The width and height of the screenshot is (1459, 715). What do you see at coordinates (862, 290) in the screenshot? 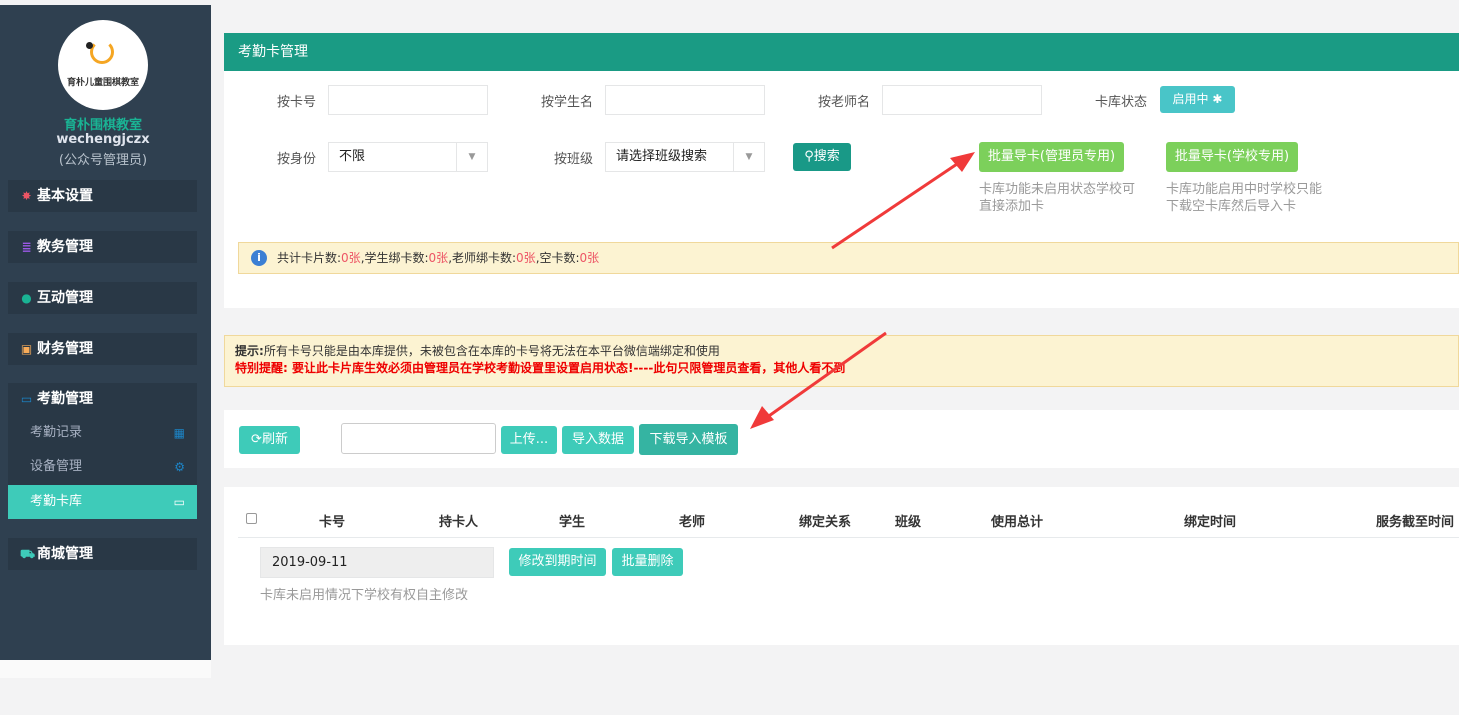
I see `annotation-arrows` at bounding box center [862, 290].